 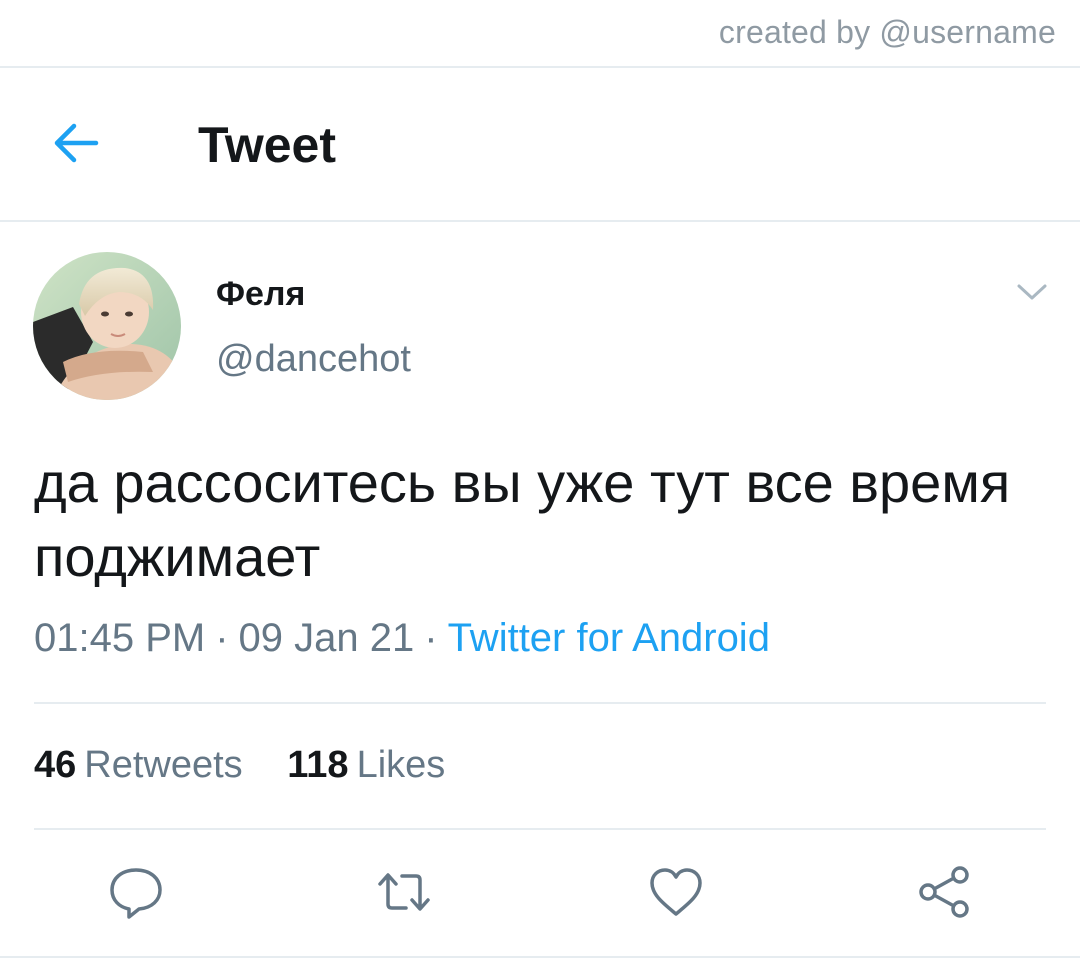 I want to click on reply-button, so click(x=136, y=892).